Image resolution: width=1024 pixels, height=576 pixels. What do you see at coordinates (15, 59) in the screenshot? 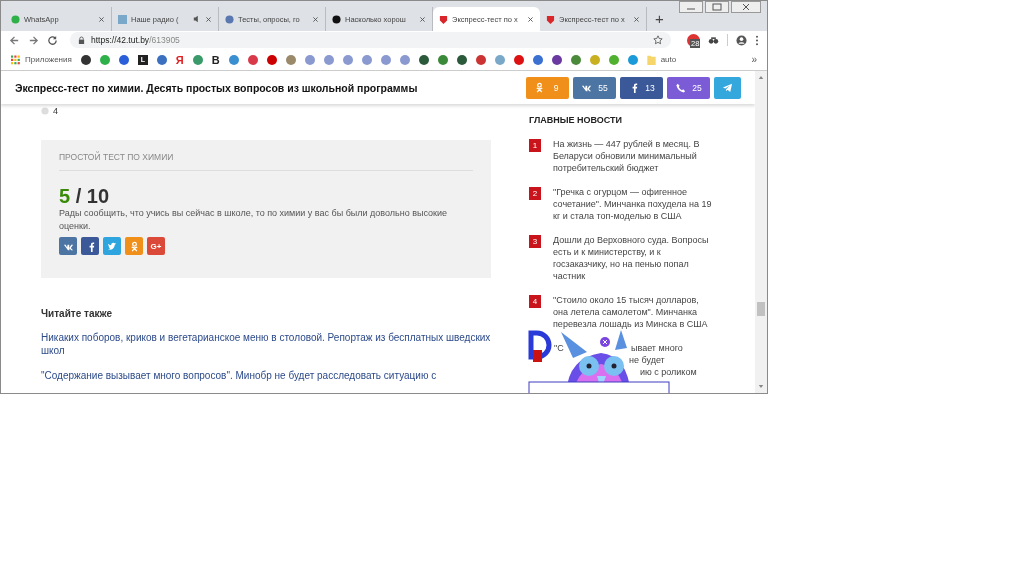
I see `apps-grid-icon` at bounding box center [15, 59].